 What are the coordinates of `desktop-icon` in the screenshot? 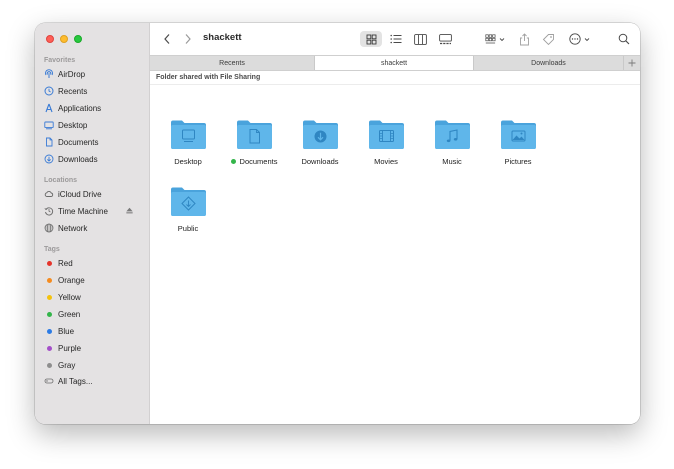 It's located at (49, 125).